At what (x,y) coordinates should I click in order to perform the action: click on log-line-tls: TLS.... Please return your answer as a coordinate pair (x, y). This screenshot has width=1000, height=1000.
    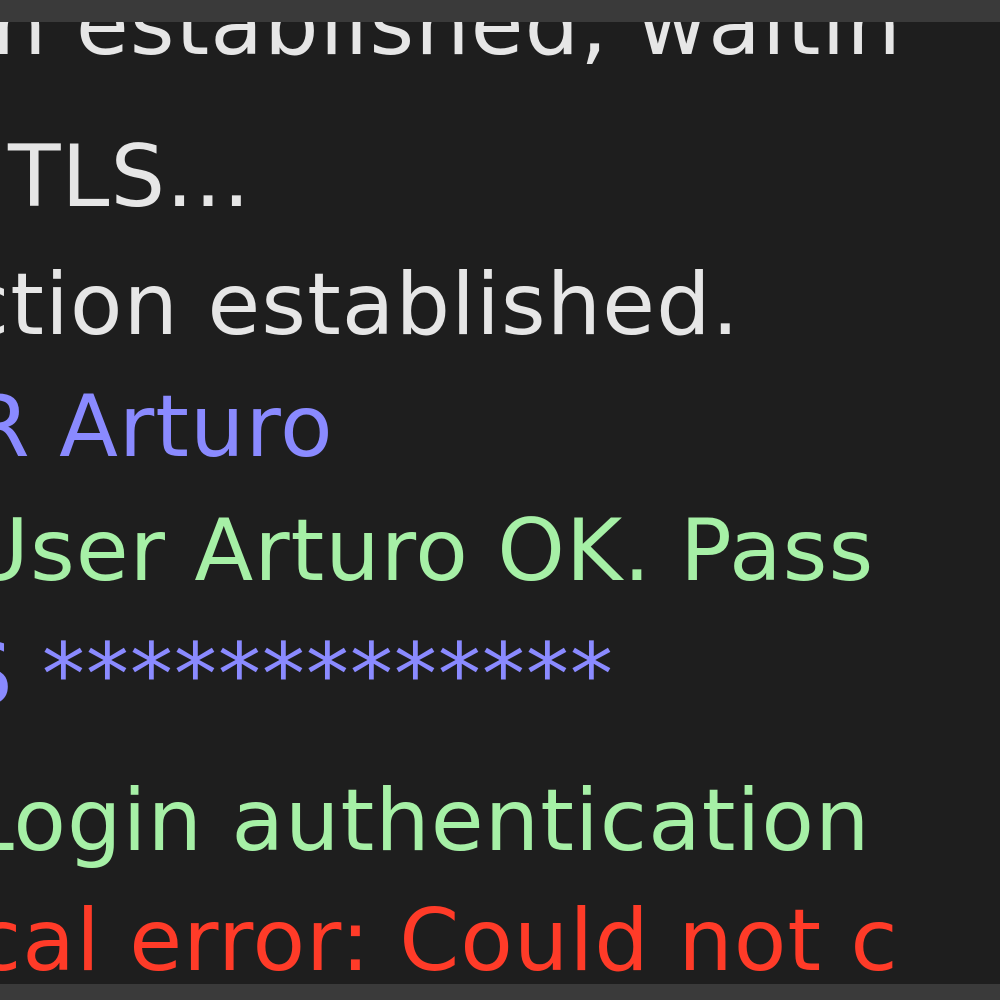
    Looking at the image, I should click on (130, 177).